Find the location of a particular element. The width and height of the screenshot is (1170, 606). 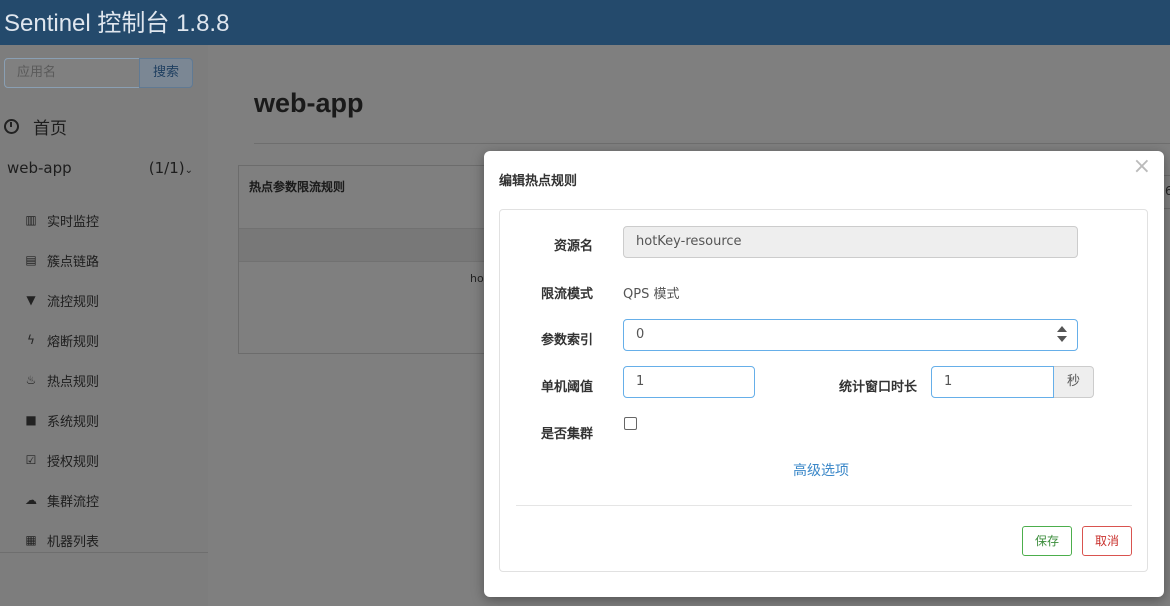

sidebar-item-1: ▤ 簇点链路 is located at coordinates (61, 260).